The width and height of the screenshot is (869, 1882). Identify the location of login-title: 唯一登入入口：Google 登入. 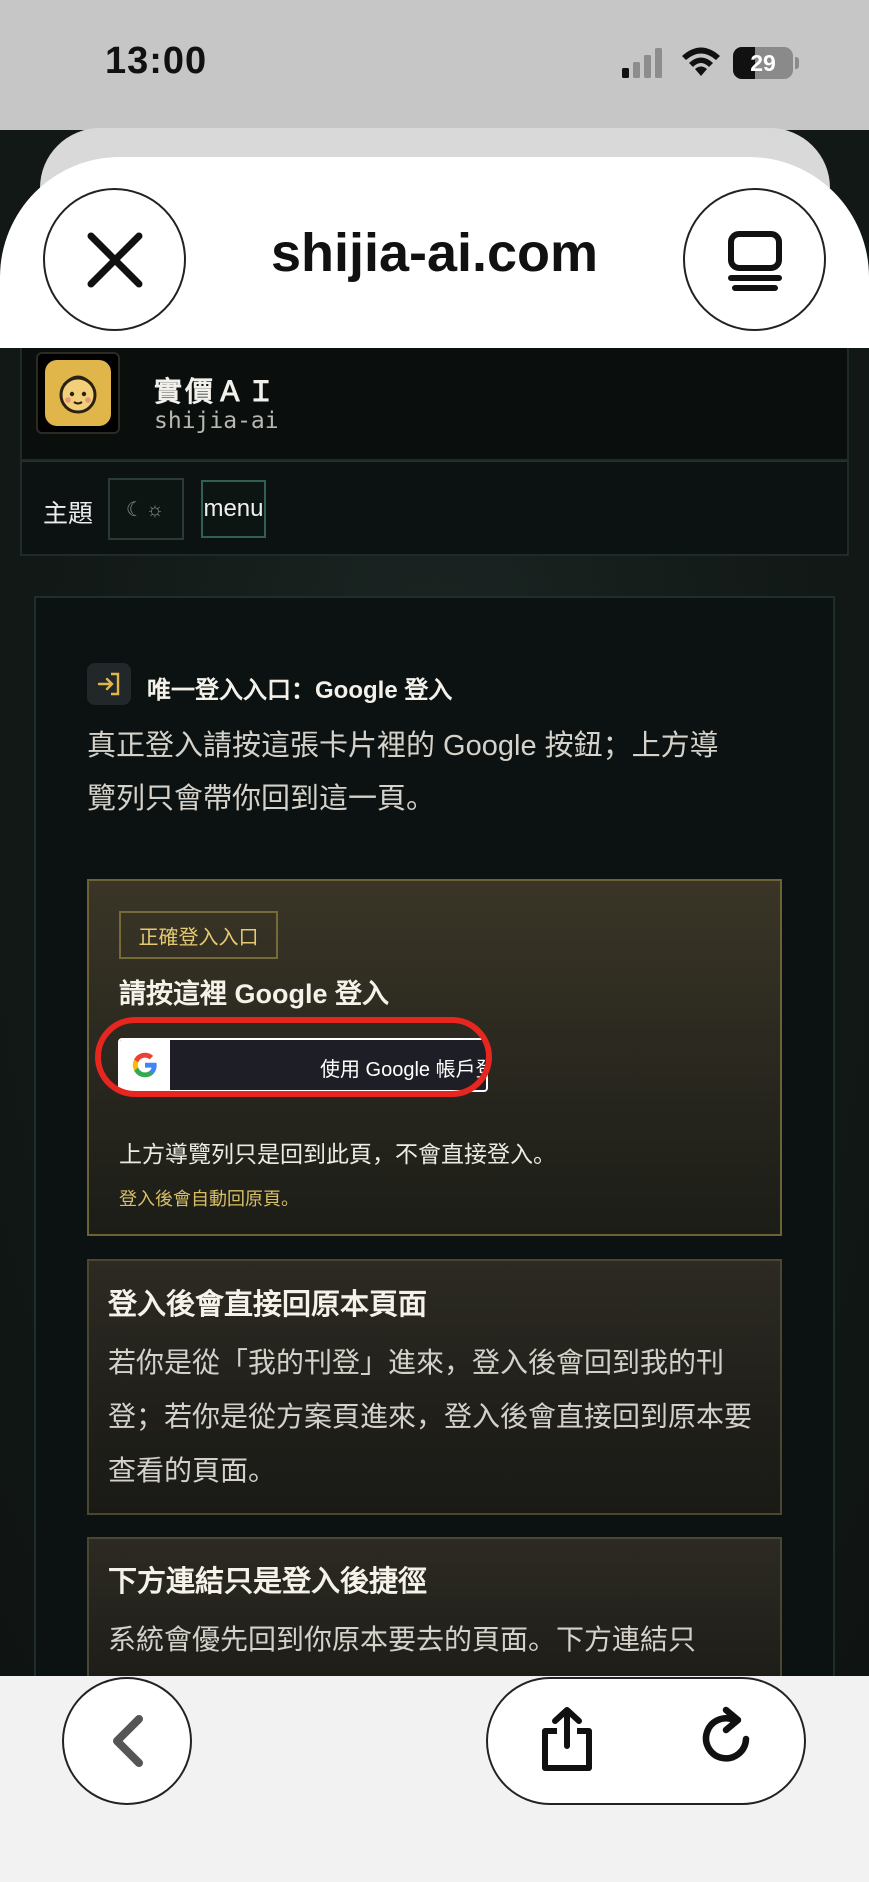
(300, 690).